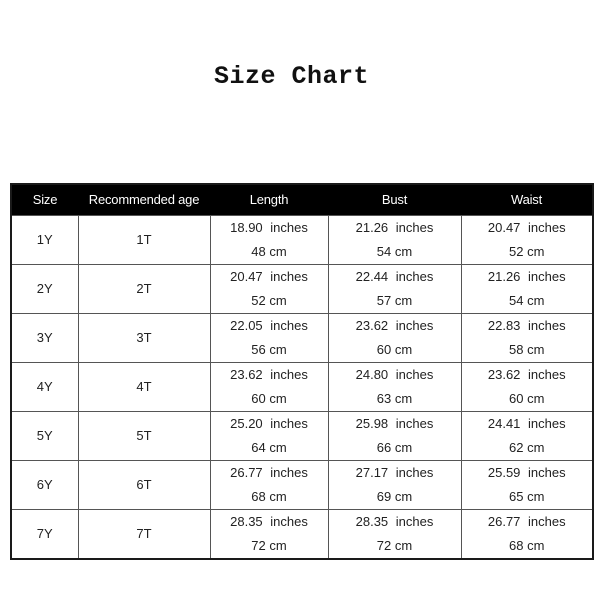 The height and width of the screenshot is (600, 600). Describe the element at coordinates (527, 288) in the screenshot. I see `cell-waist: 21.26 inches 54 cm` at that location.